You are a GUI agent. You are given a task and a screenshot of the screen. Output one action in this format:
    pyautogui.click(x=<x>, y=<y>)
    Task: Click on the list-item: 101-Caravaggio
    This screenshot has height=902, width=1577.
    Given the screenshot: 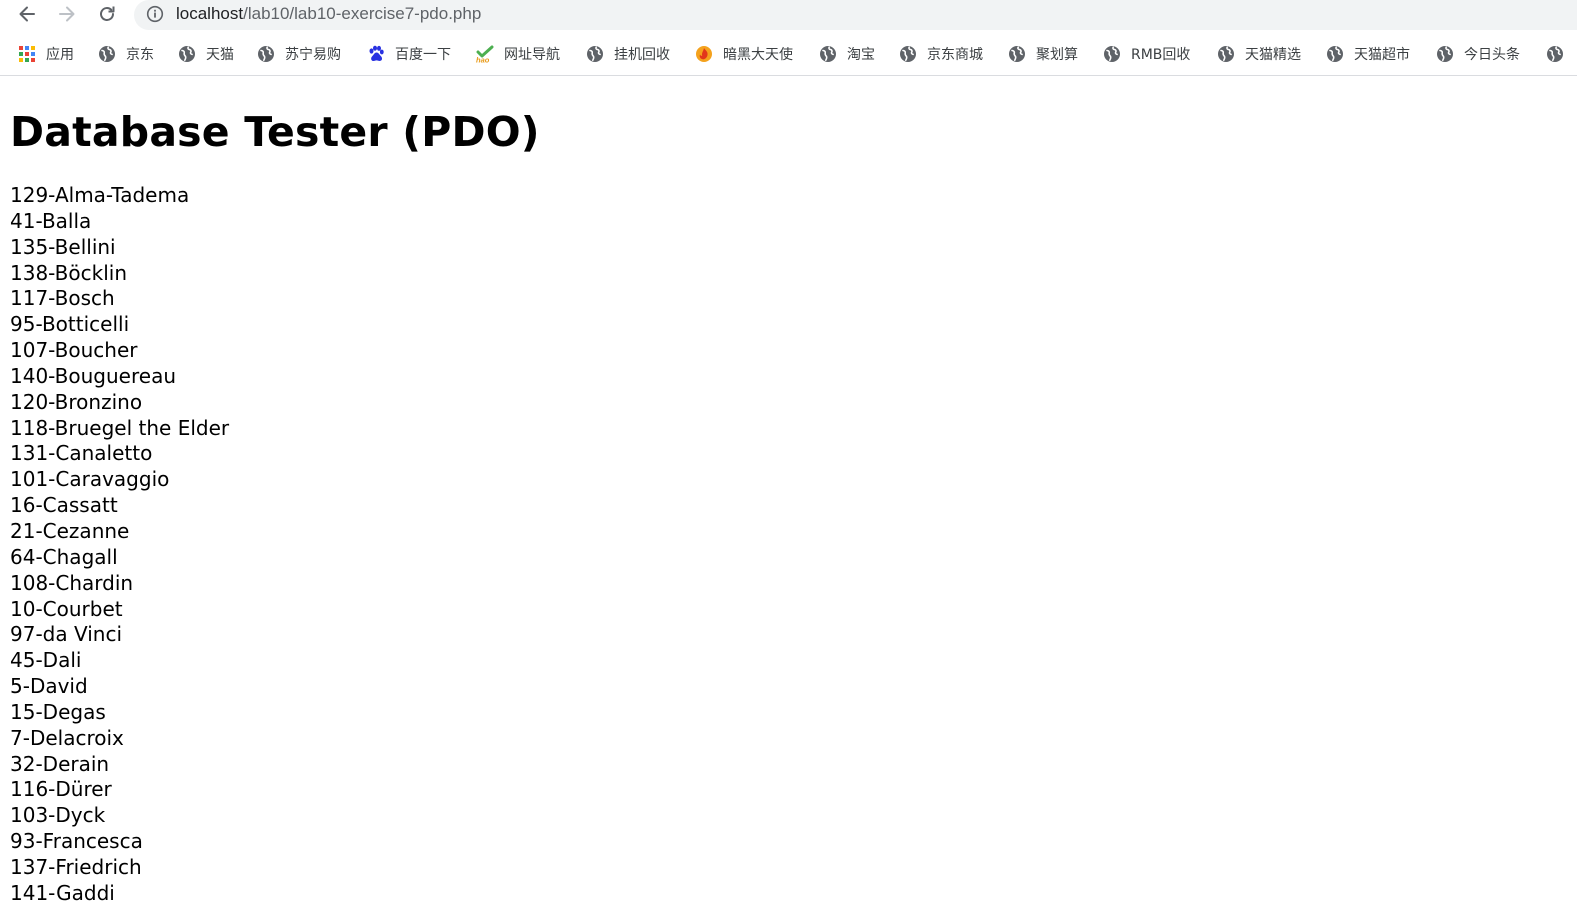 What is the action you would take?
    pyautogui.click(x=90, y=479)
    